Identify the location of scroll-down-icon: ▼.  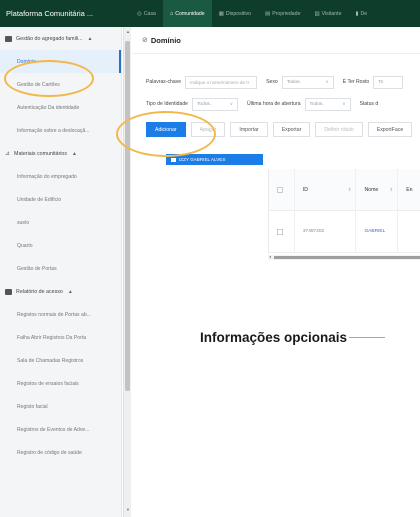
(128, 509).